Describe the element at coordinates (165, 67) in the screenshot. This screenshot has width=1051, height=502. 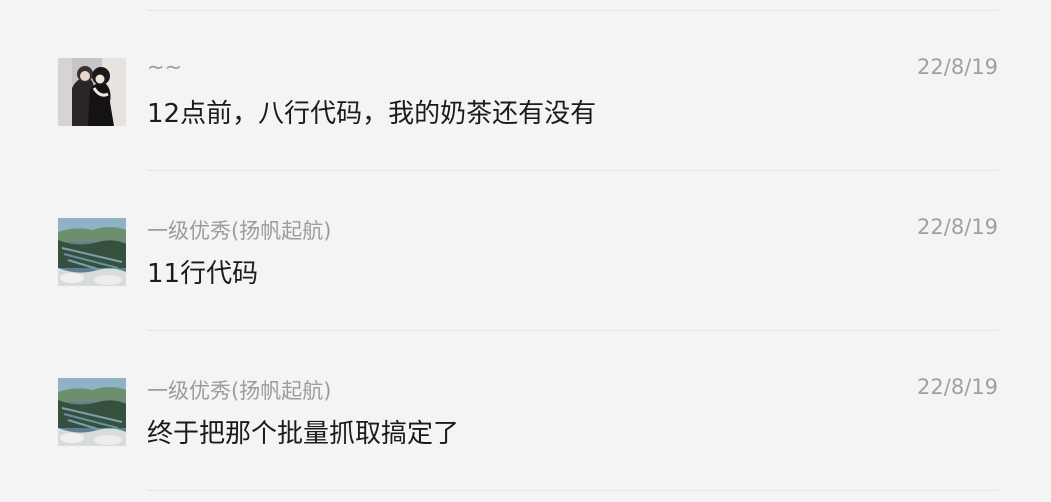
I see `sender-name: ~~` at that location.